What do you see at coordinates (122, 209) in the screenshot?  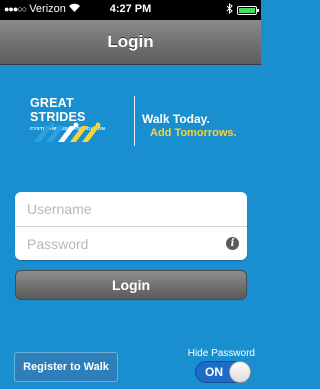 I see `username-field` at bounding box center [122, 209].